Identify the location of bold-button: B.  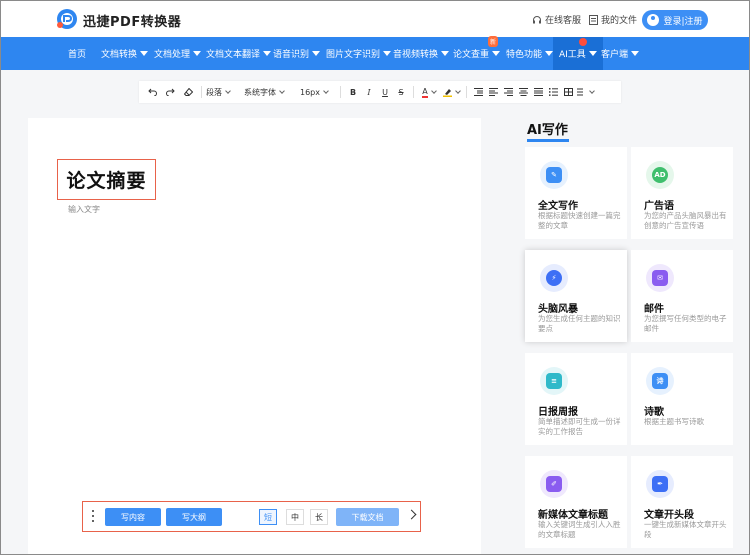
(353, 92).